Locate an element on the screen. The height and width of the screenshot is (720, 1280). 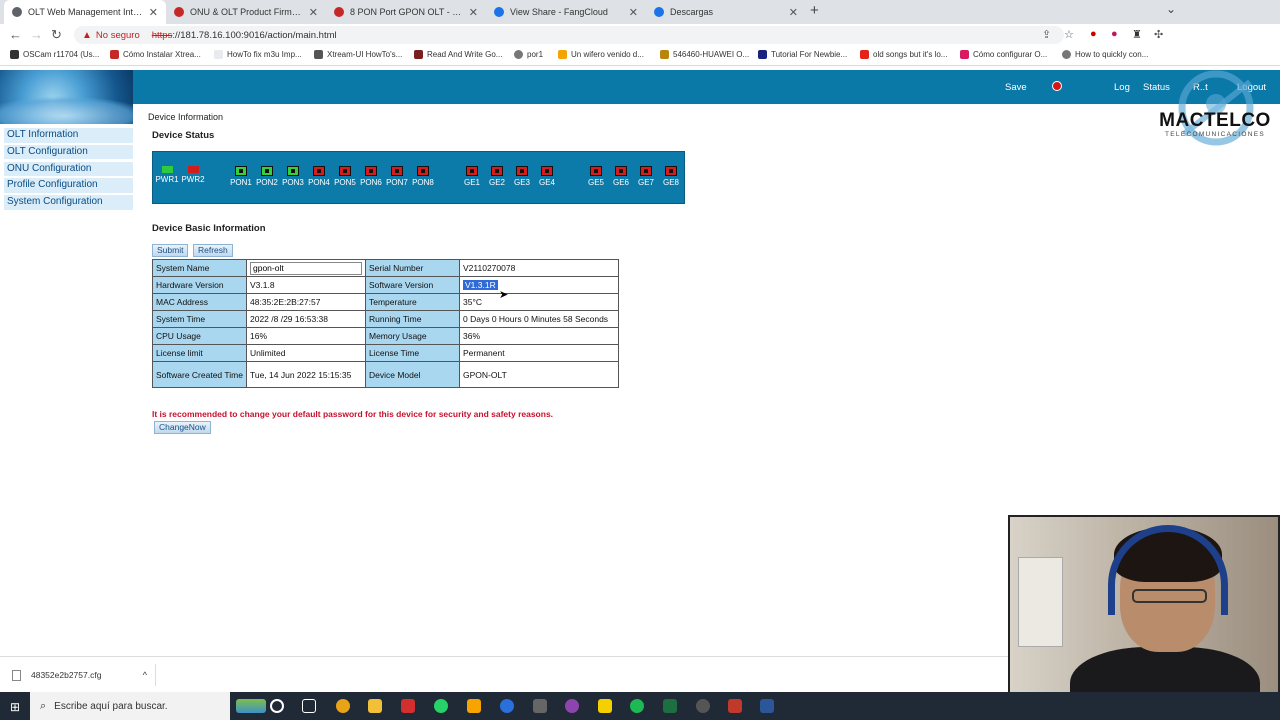
port-ge3: GE3 is located at coordinates (522, 176).